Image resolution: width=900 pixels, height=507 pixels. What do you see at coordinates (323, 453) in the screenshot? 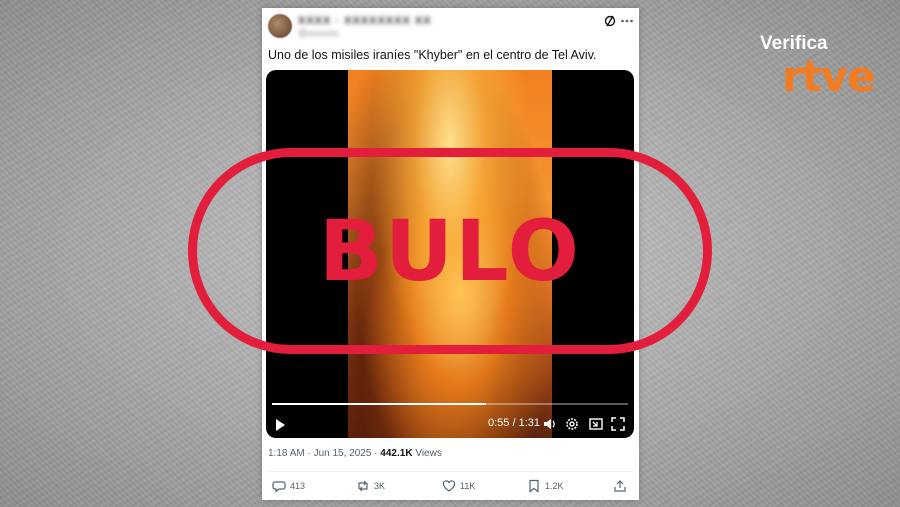
I see `timestamp: 1:18 AM · Jun 15, 2025 ·` at bounding box center [323, 453].